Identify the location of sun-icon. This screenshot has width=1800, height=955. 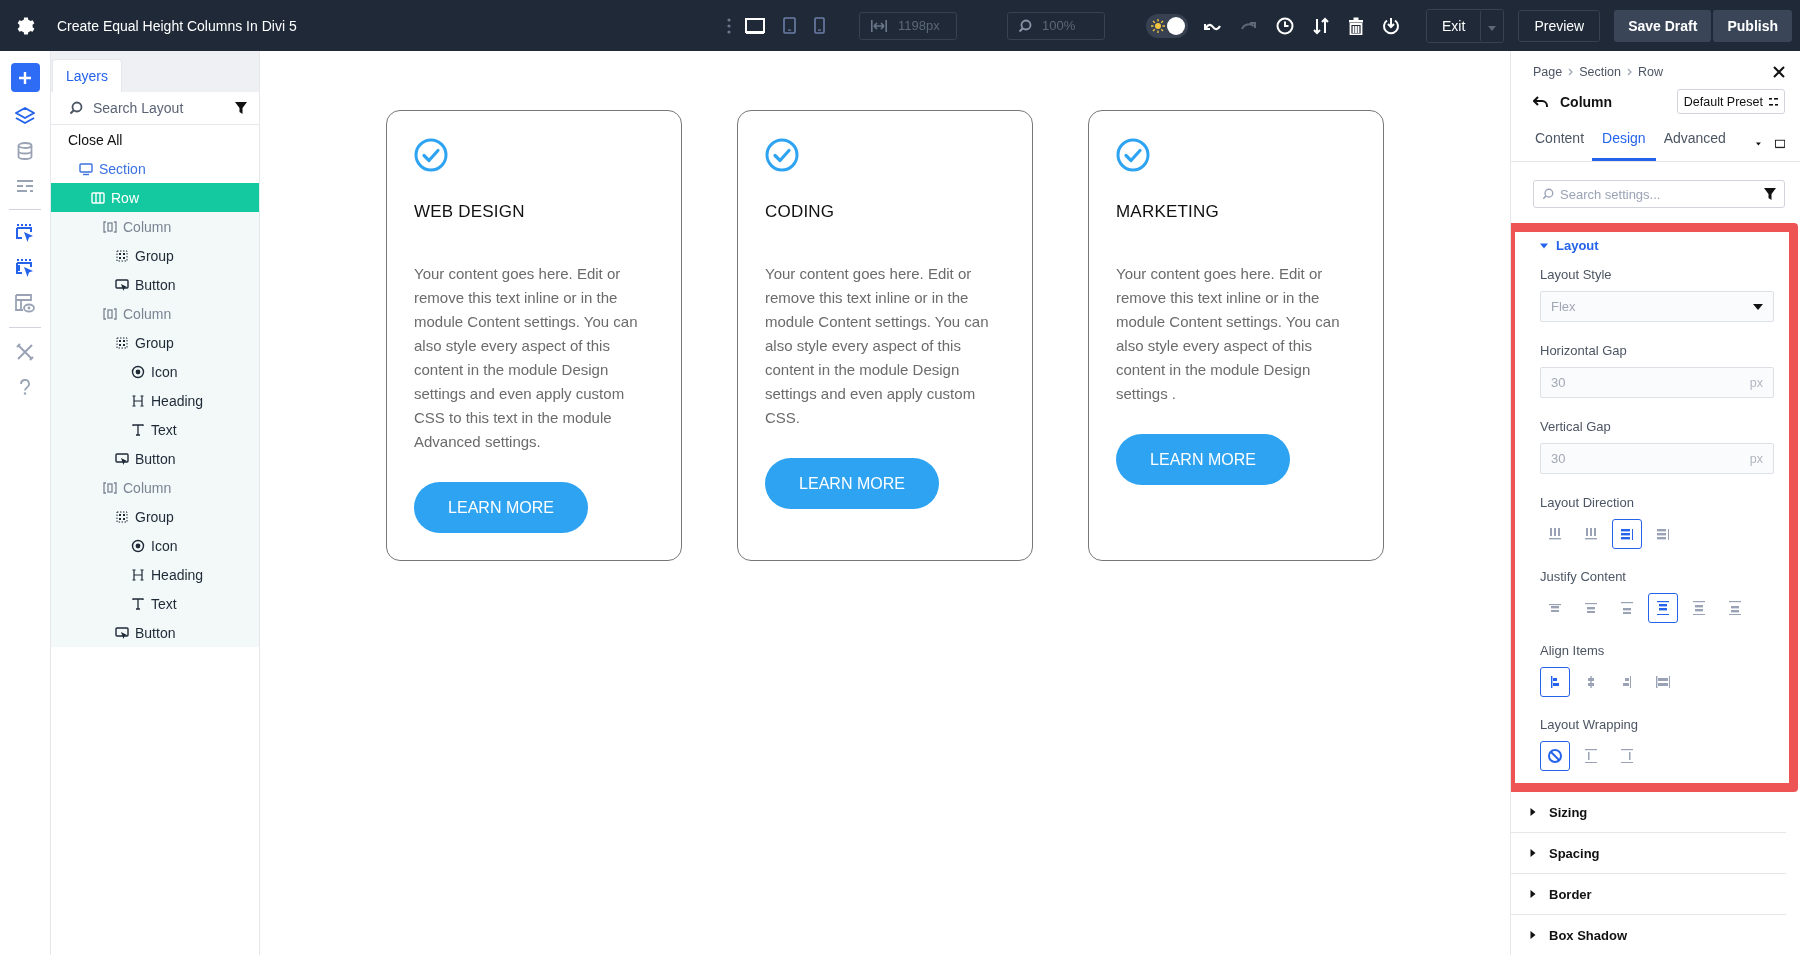
(1158, 25).